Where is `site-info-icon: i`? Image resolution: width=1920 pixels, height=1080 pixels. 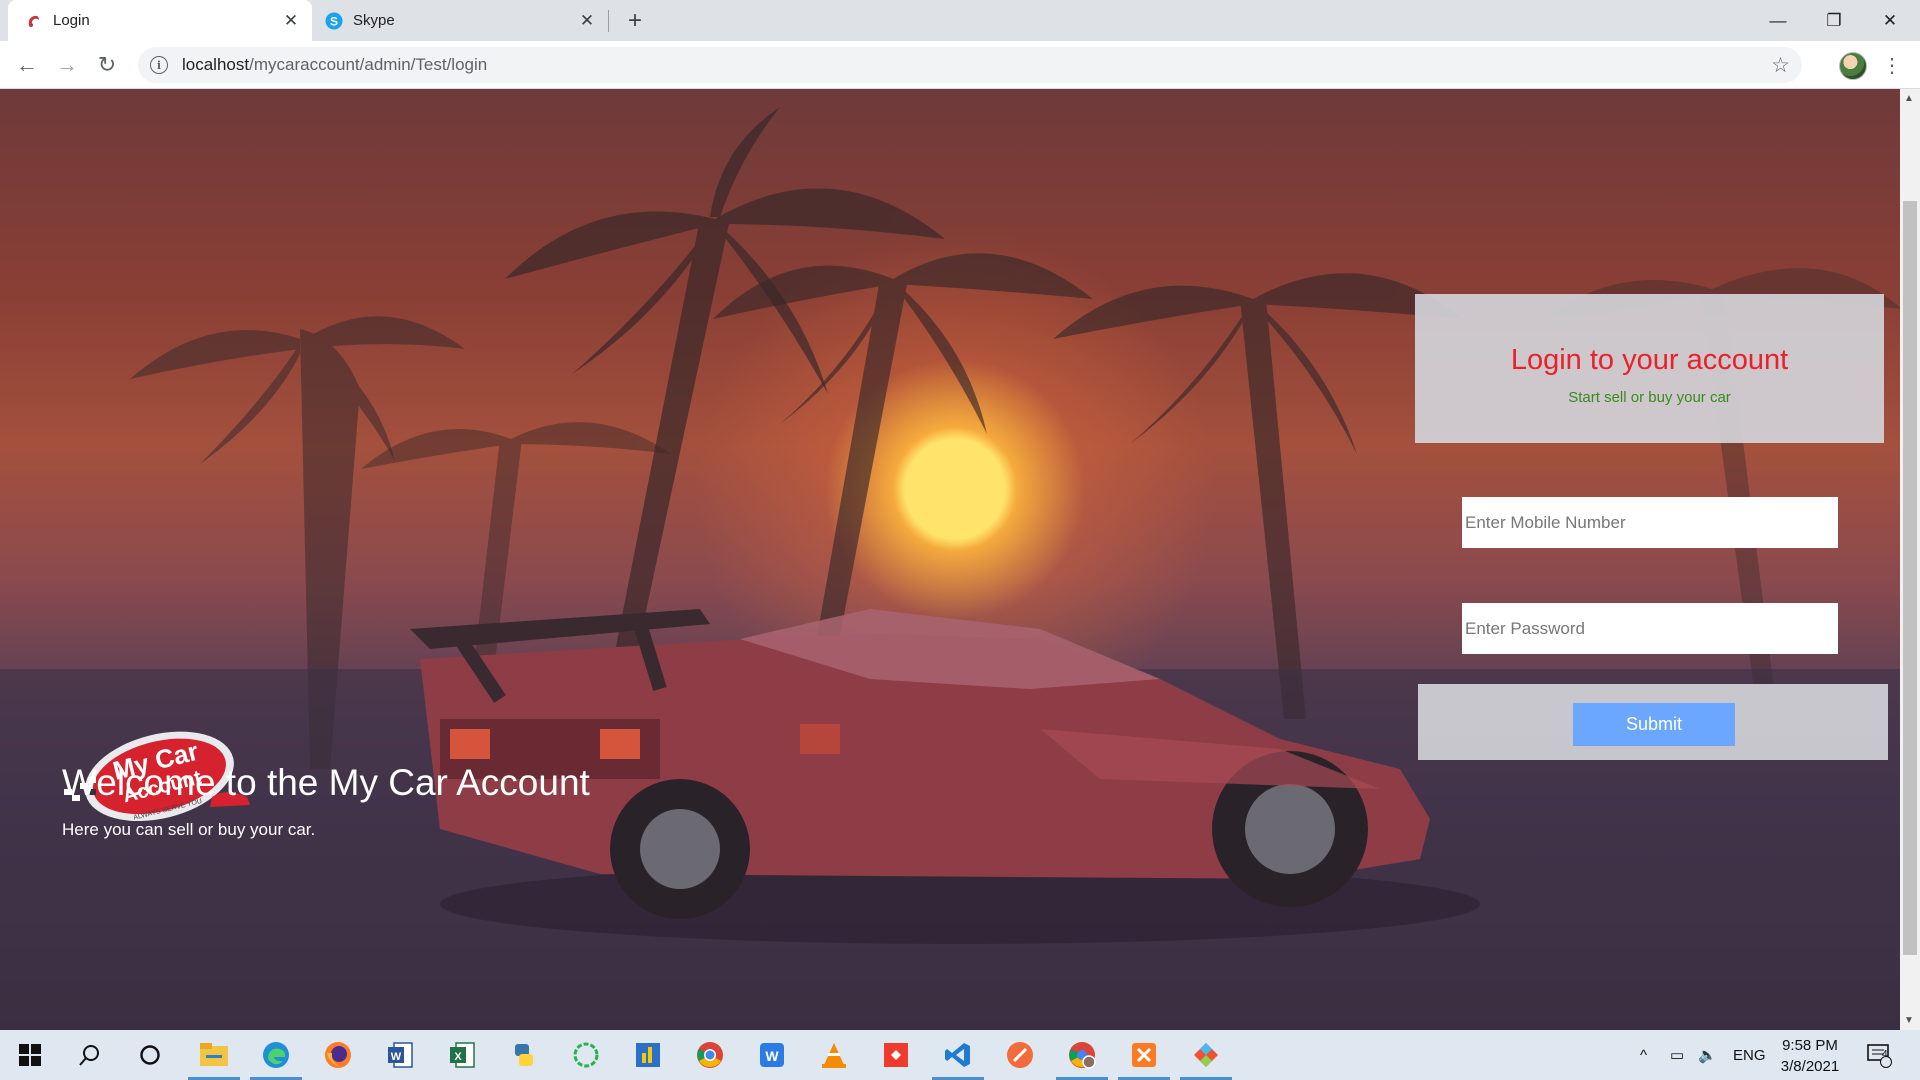 site-info-icon: i is located at coordinates (159, 65).